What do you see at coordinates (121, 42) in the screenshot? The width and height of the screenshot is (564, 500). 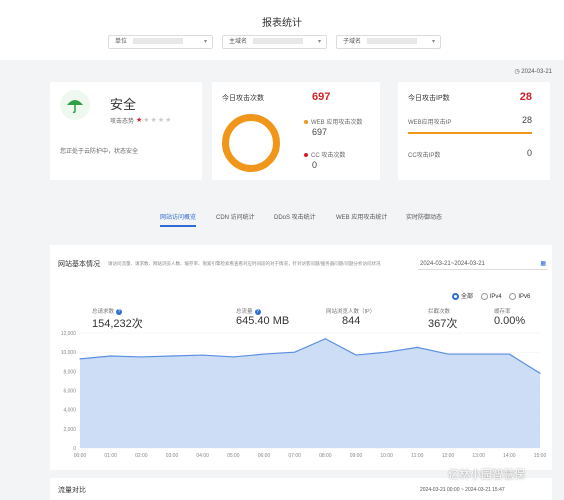 I see `unit-filter-label: 单位` at bounding box center [121, 42].